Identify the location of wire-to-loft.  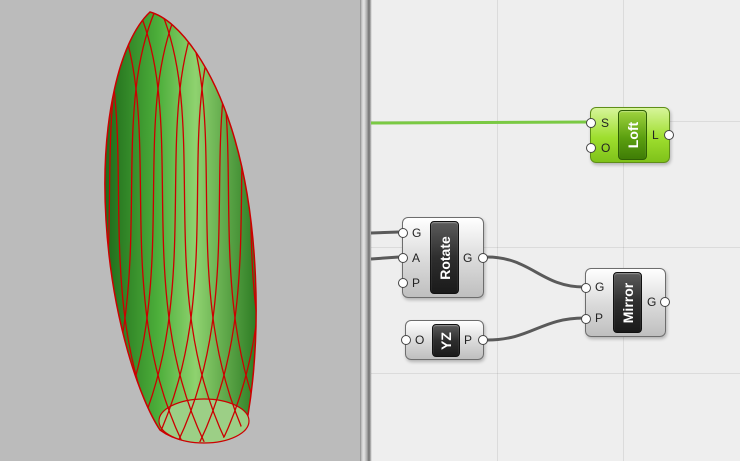
(481, 122).